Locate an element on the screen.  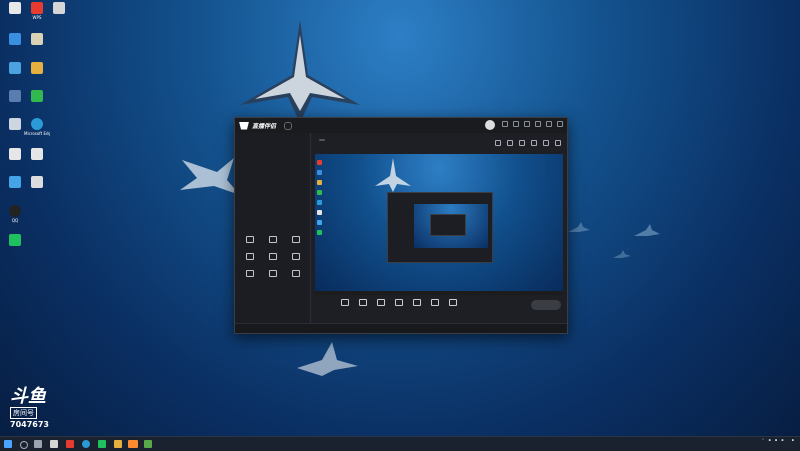
speaker-icon is located at coordinates (435, 302).